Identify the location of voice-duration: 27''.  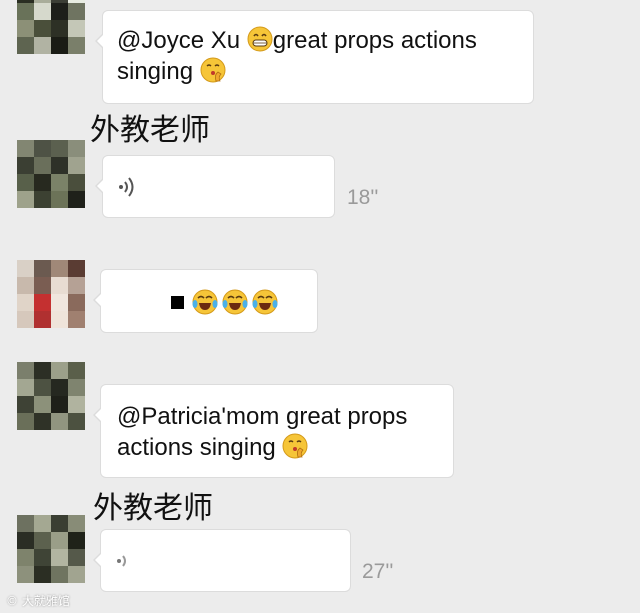
(378, 571).